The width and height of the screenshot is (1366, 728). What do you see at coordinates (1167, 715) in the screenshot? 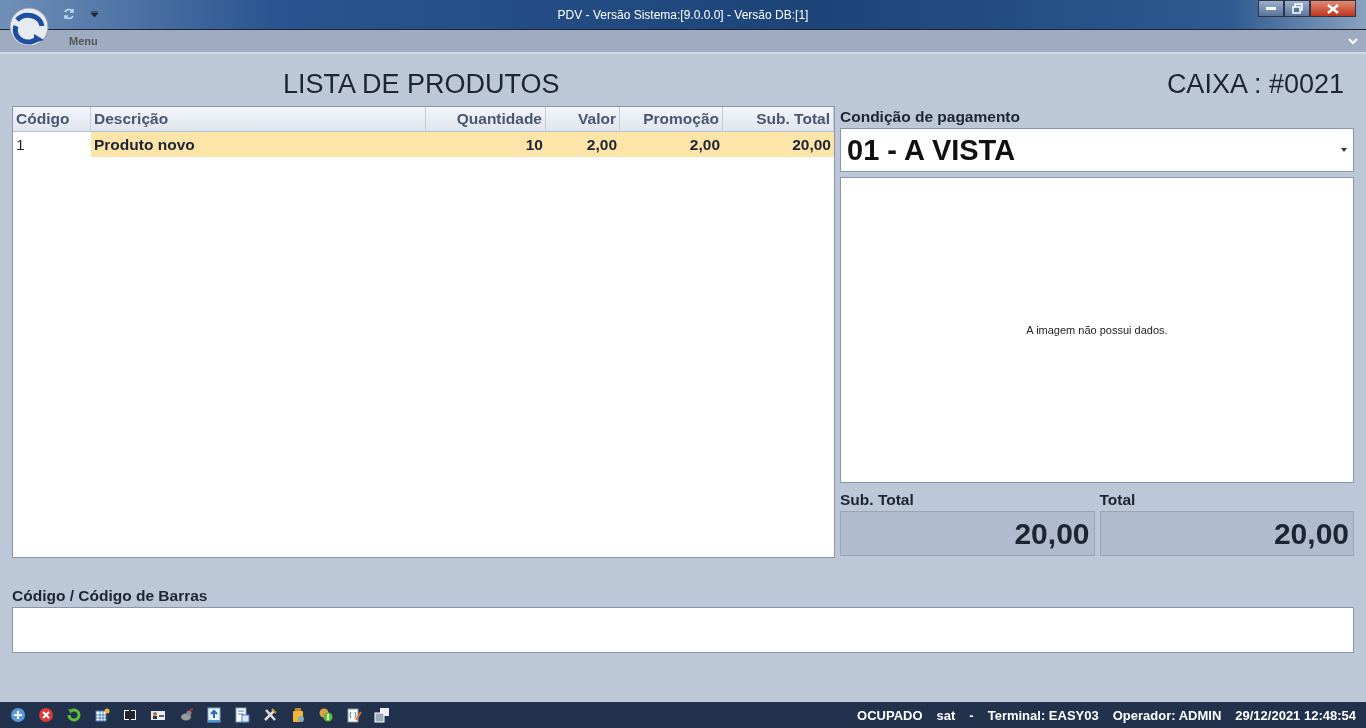
I see `status-text: Operador: ADMIN` at bounding box center [1167, 715].